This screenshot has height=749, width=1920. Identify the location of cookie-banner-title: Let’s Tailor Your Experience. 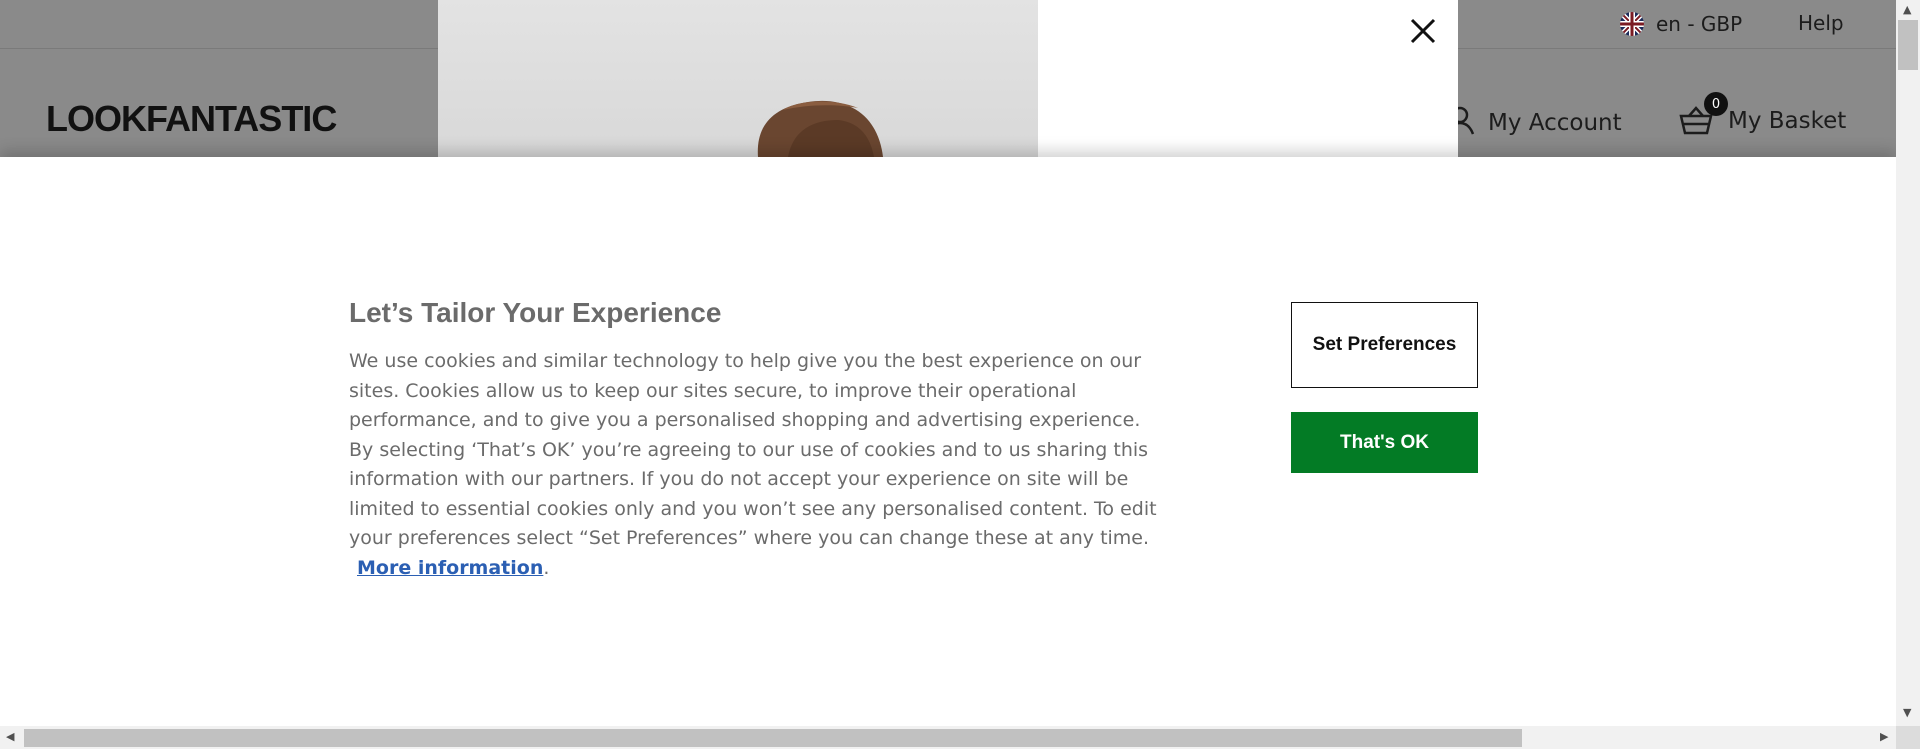
(535, 312).